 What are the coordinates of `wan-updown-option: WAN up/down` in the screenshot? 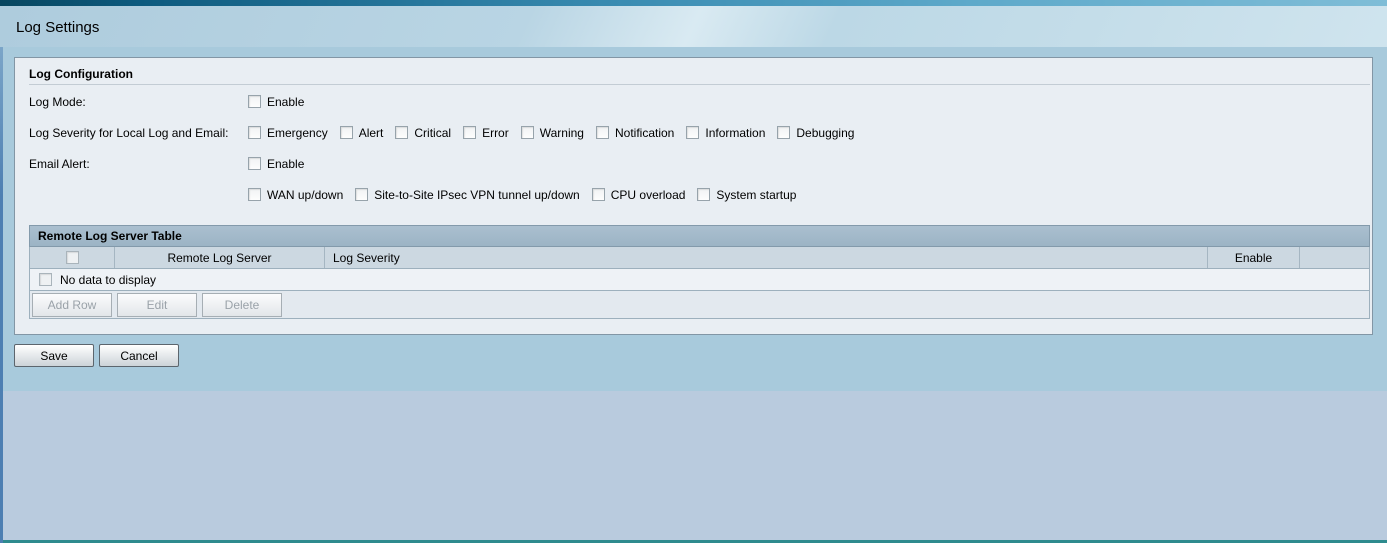 It's located at (295, 195).